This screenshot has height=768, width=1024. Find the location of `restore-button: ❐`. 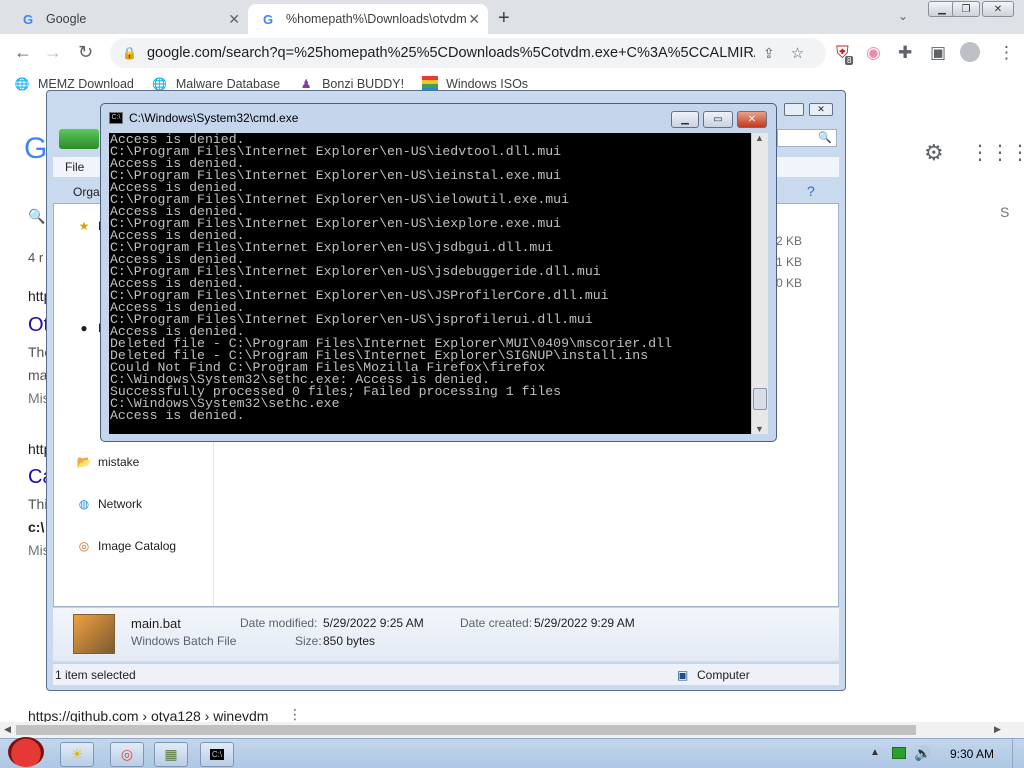

restore-button: ❐ is located at coordinates (966, 9).